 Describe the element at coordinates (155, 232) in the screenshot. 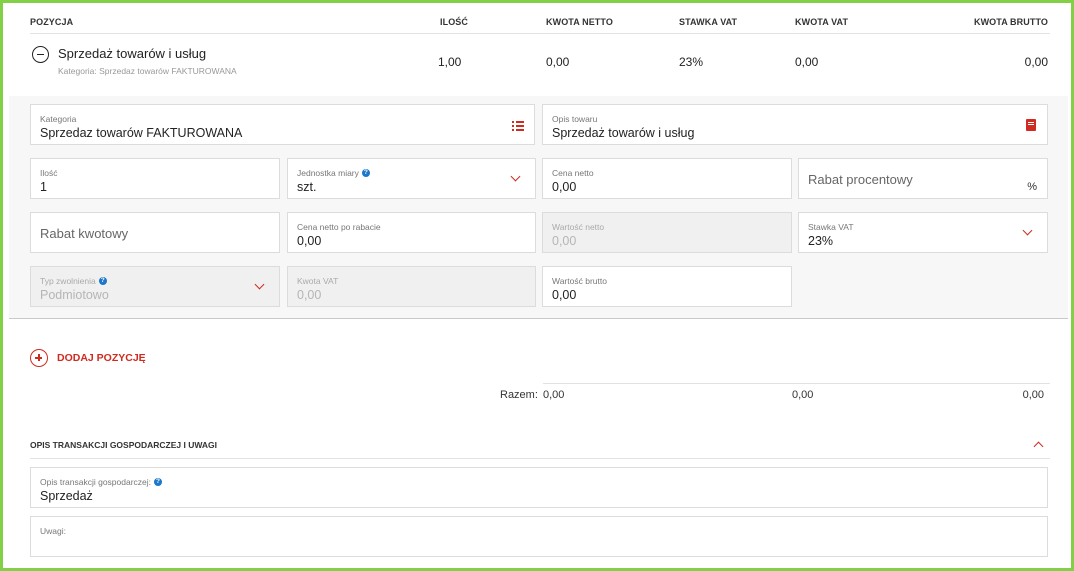

I see `discount-amount-field: Rabat kwotowy` at that location.